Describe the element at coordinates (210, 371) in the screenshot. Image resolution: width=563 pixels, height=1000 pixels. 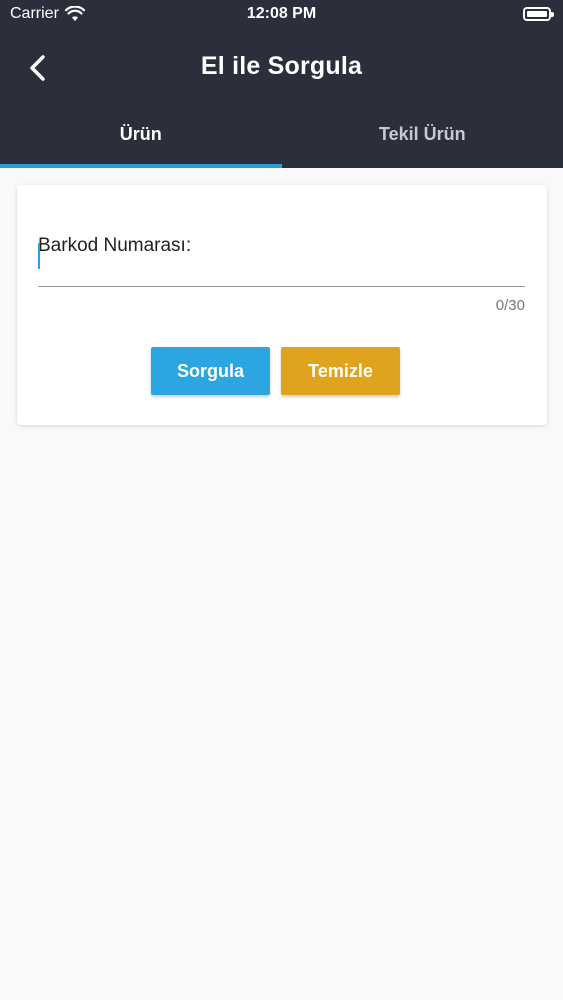
I see `query-button: Sorgula` at that location.